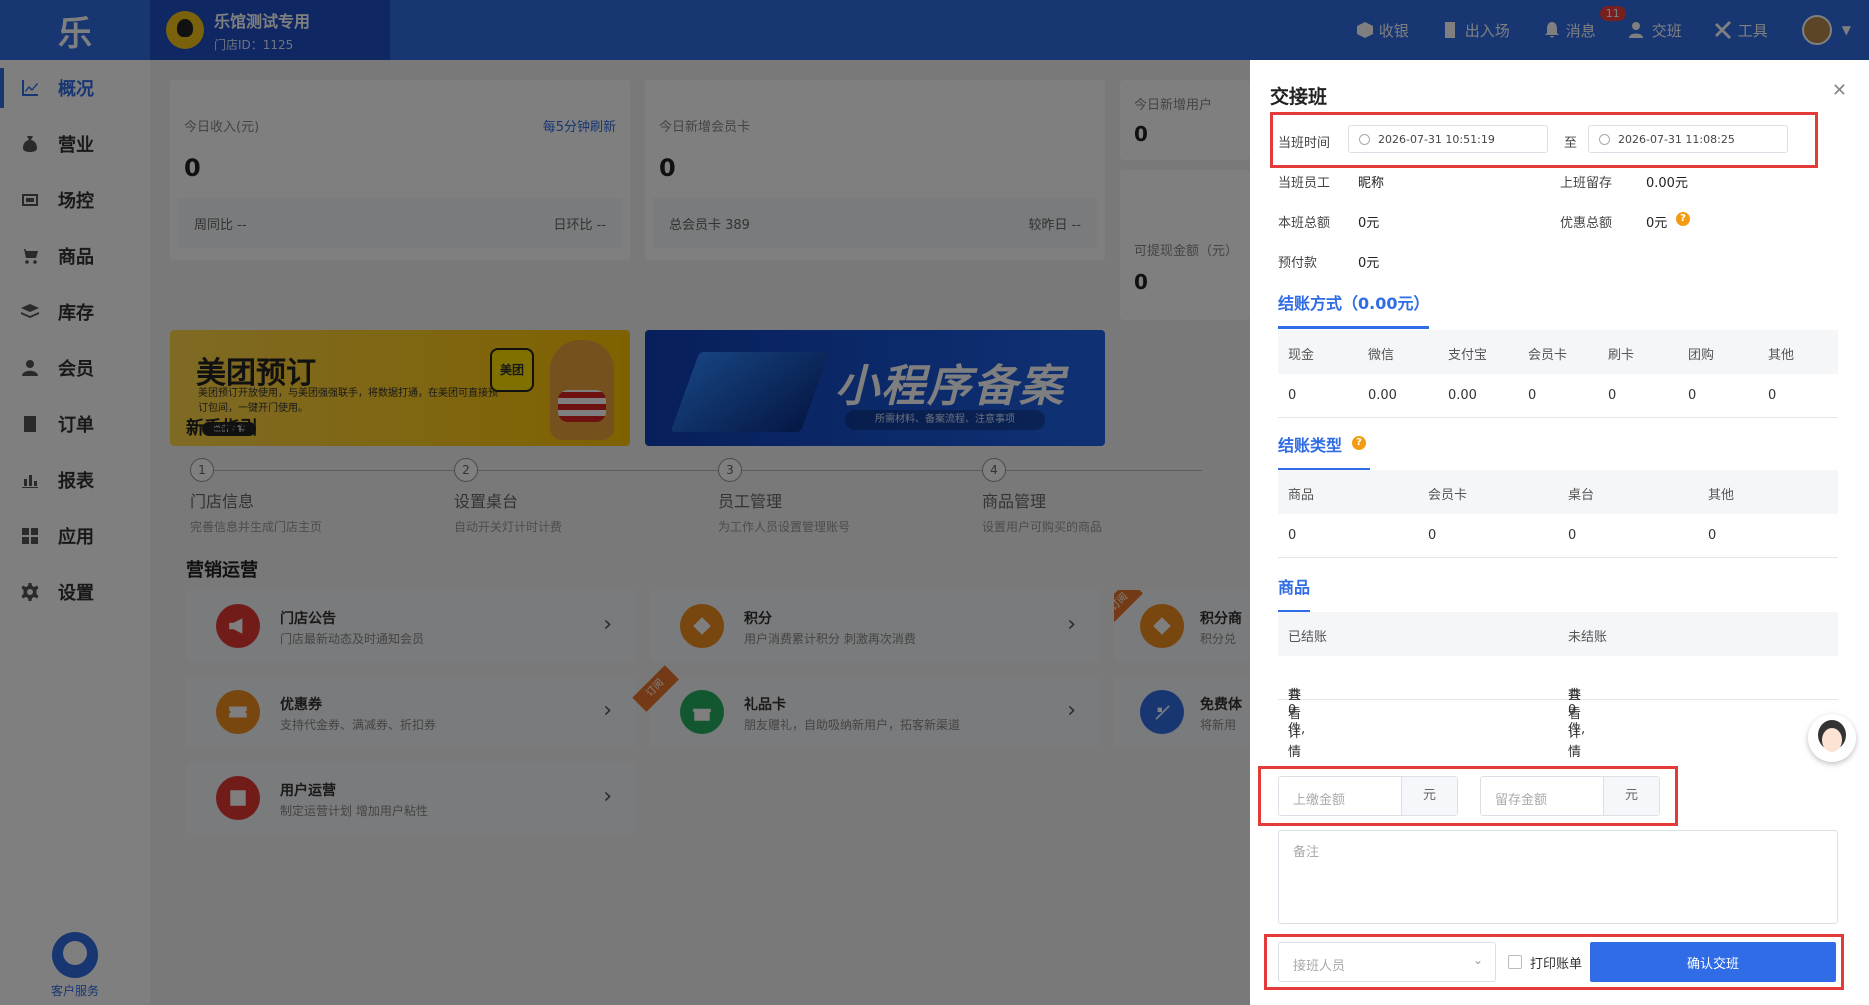 This screenshot has height=1005, width=1869. What do you see at coordinates (1558, 352) in the screenshot?
I see `payment-table-header: 现金 微信 支付宝 会员卡 刷卡 团购 其他` at bounding box center [1558, 352].